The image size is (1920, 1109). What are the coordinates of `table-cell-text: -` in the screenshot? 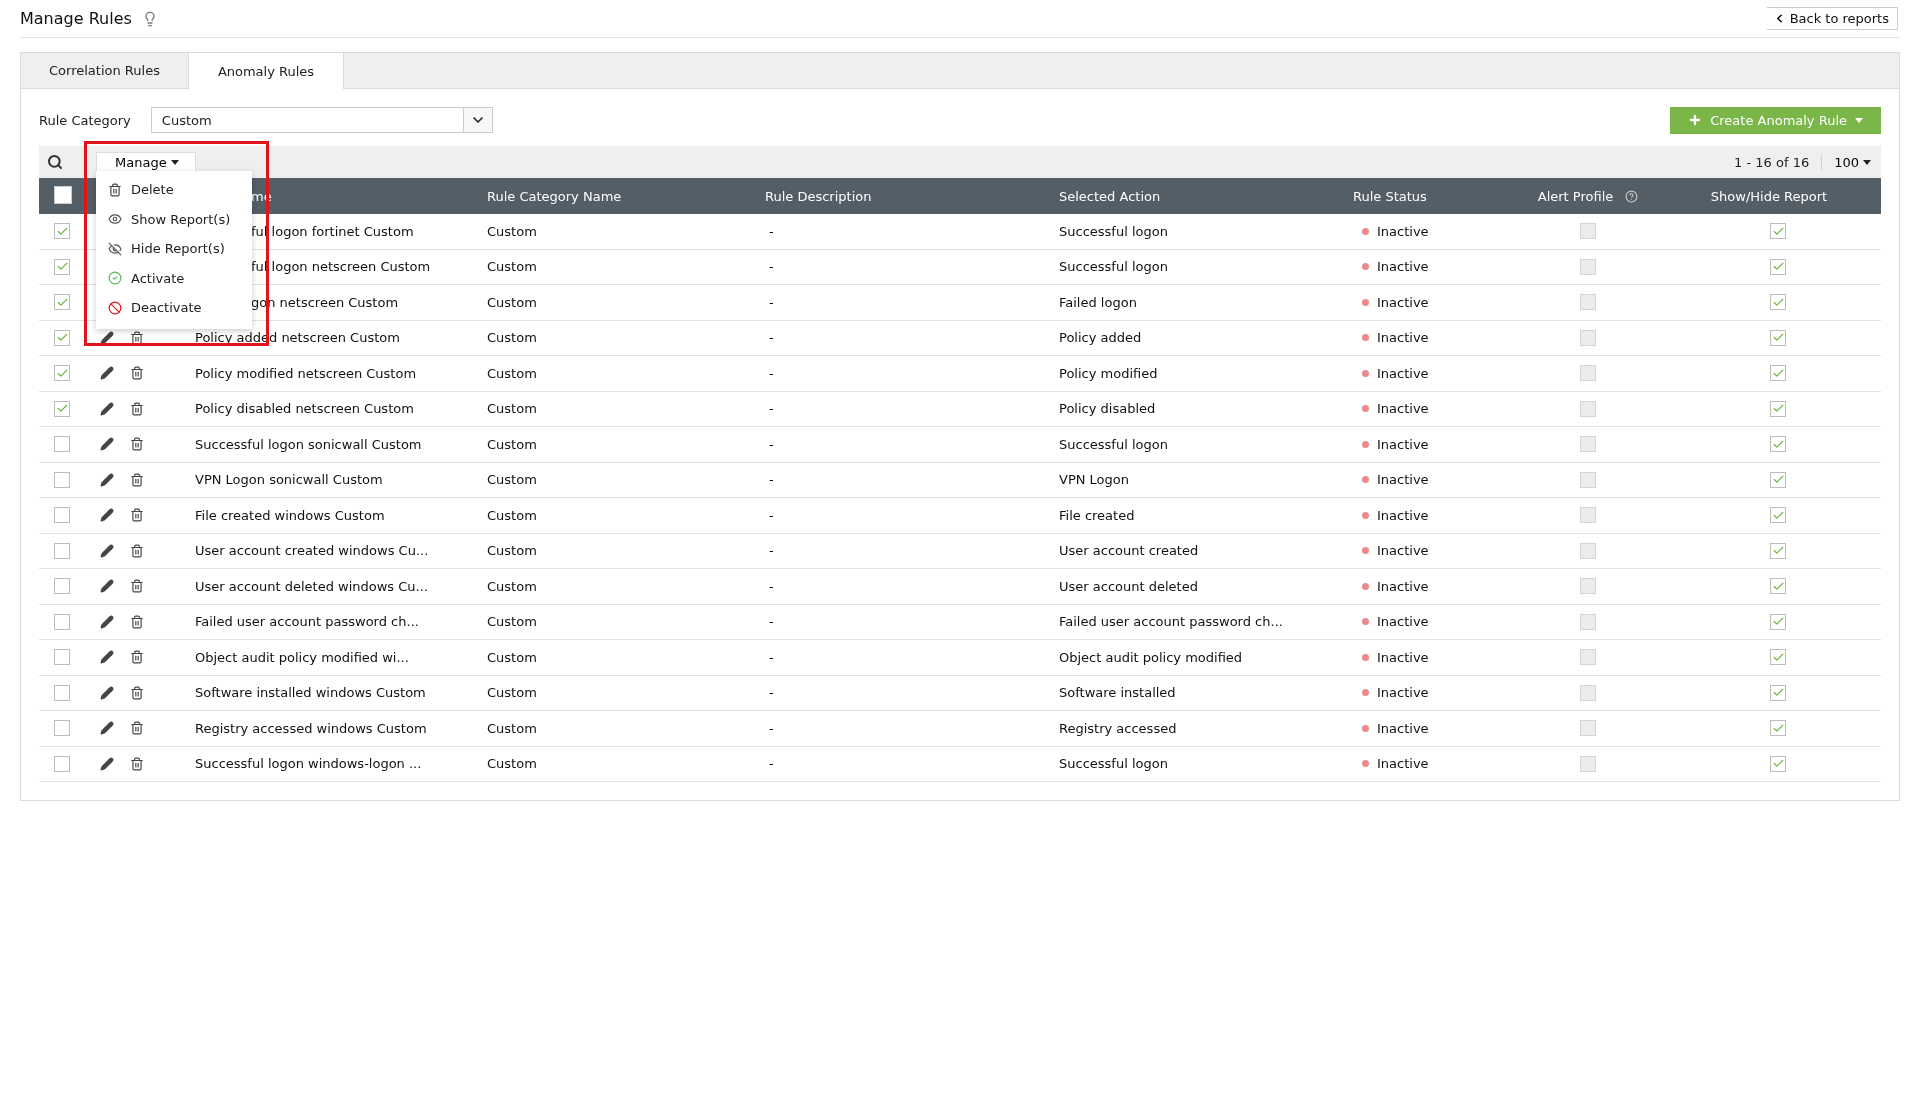 It's located at (771, 515).